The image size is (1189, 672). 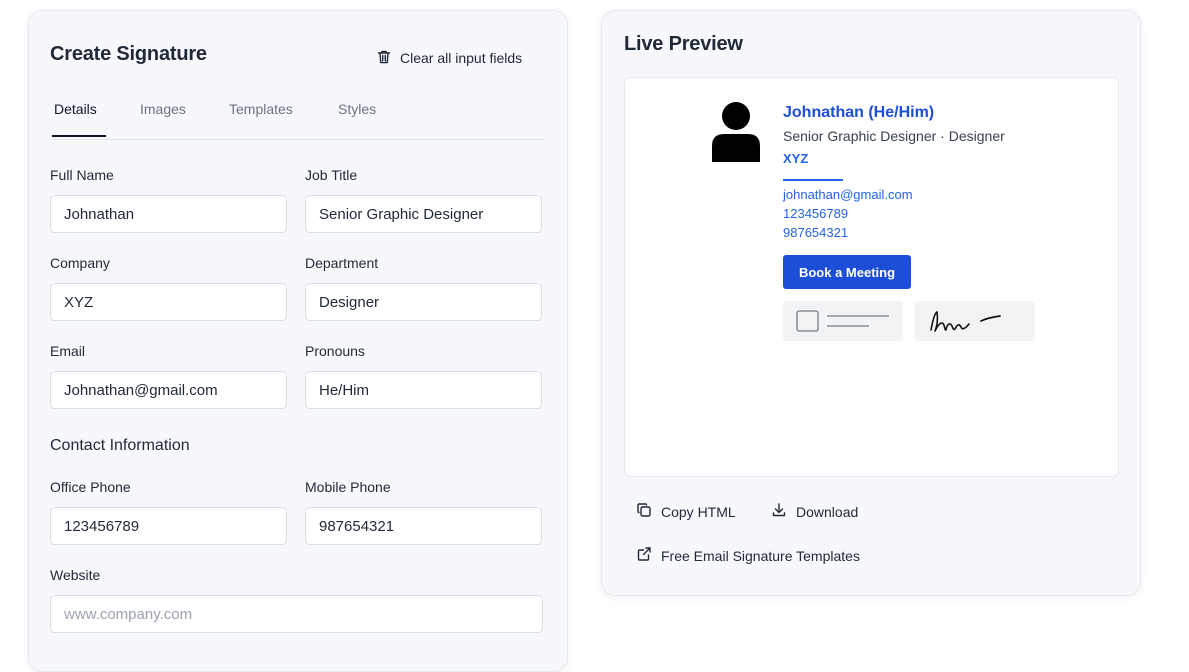 What do you see at coordinates (760, 555) in the screenshot?
I see `free-templates-label: Free Email Signature Templates` at bounding box center [760, 555].